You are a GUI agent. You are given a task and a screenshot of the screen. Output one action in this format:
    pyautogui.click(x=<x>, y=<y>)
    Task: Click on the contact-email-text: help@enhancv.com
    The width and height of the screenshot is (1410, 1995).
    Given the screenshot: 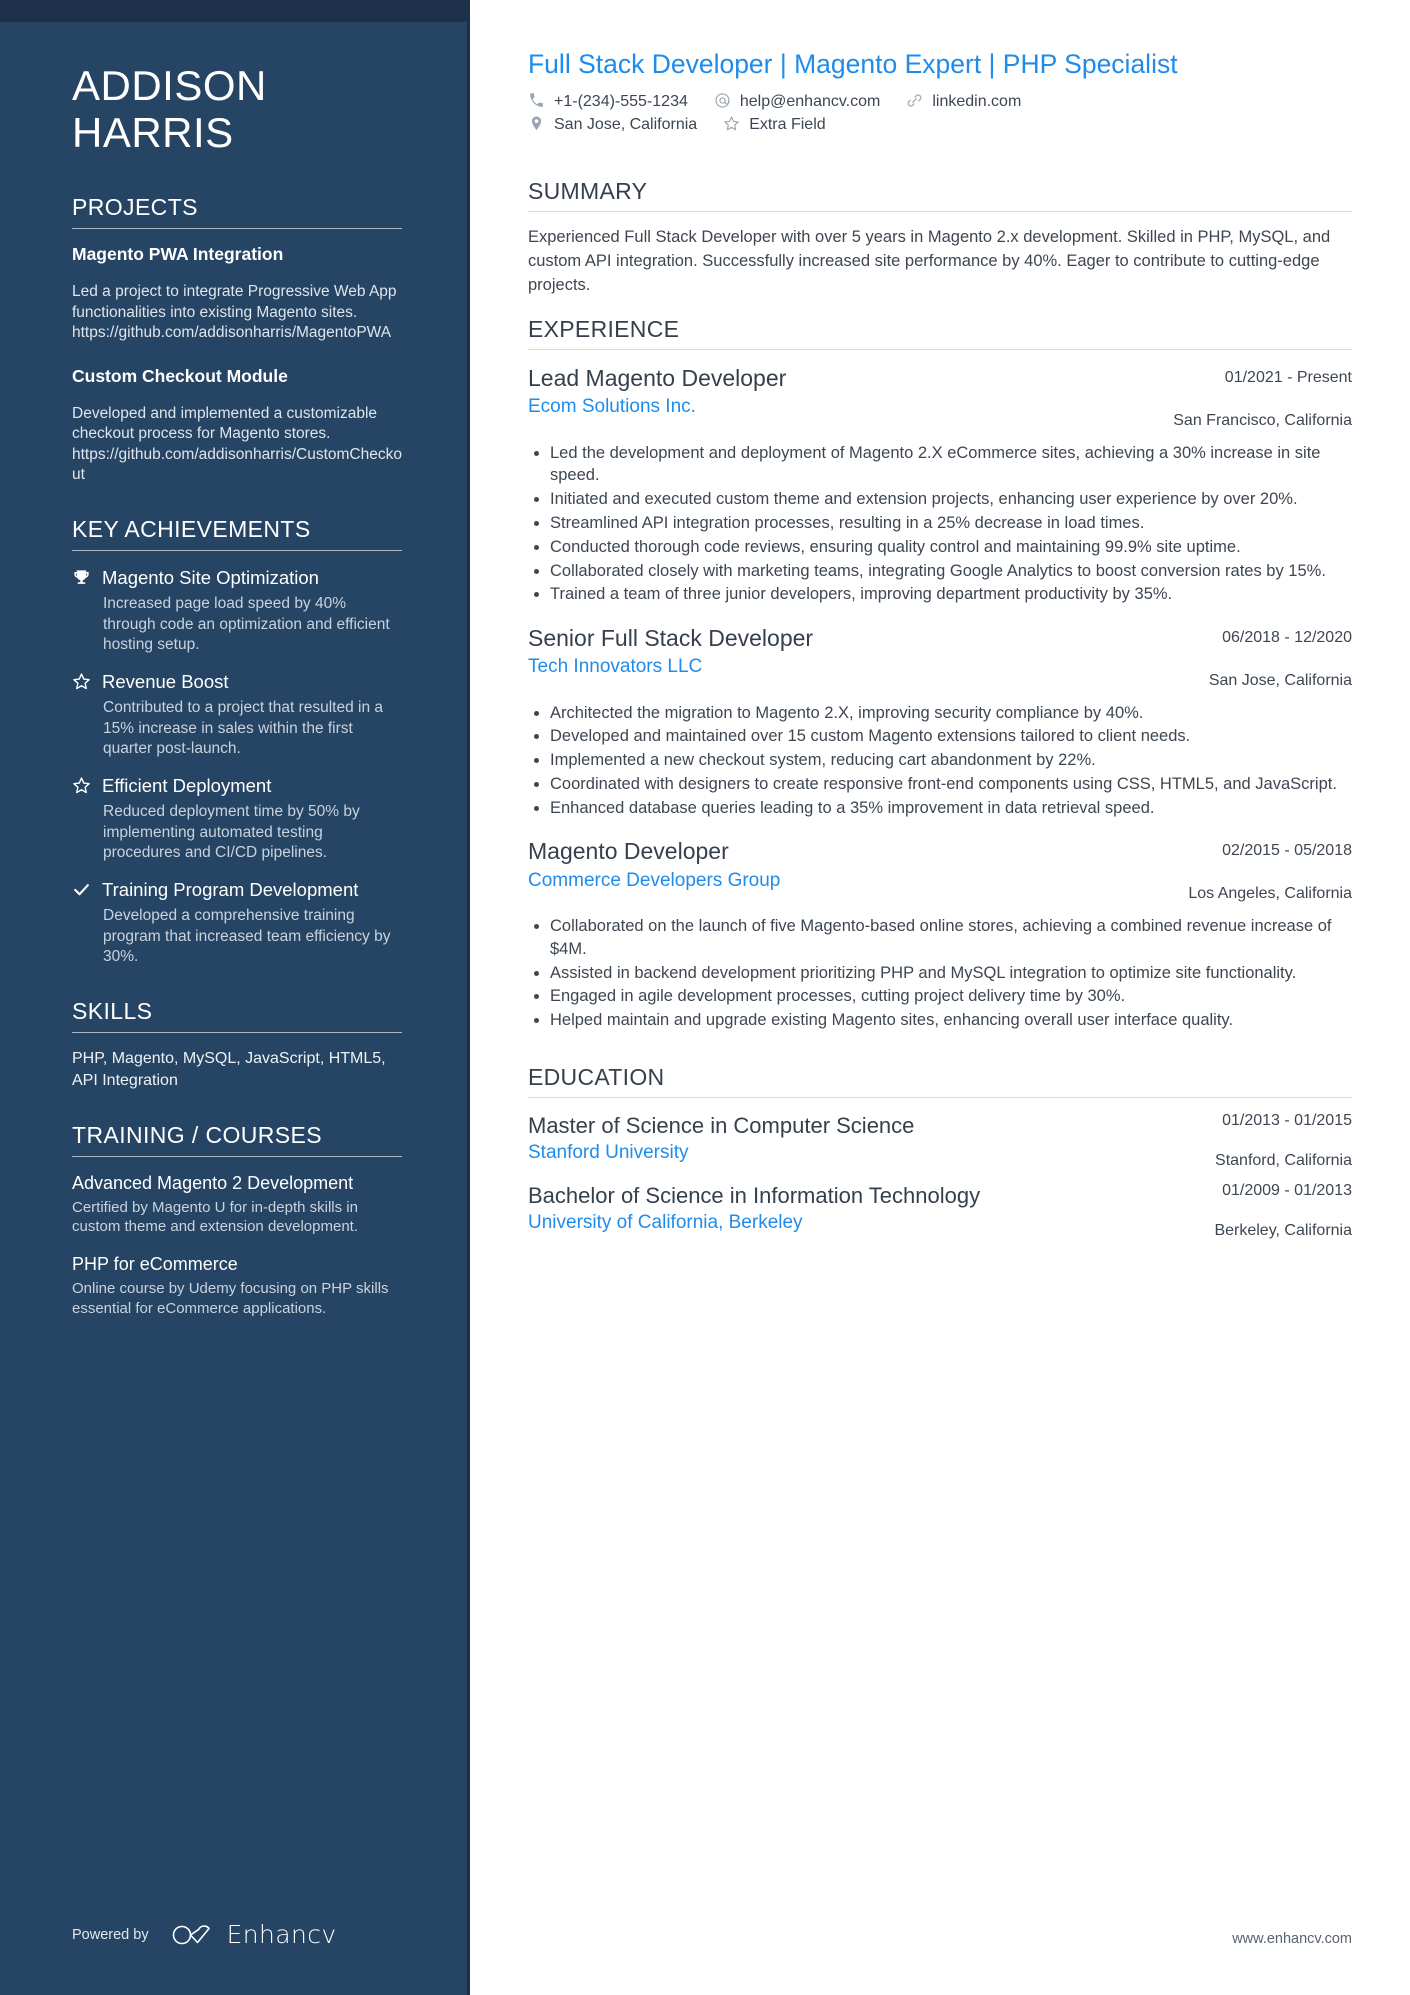 What is the action you would take?
    pyautogui.click(x=810, y=101)
    